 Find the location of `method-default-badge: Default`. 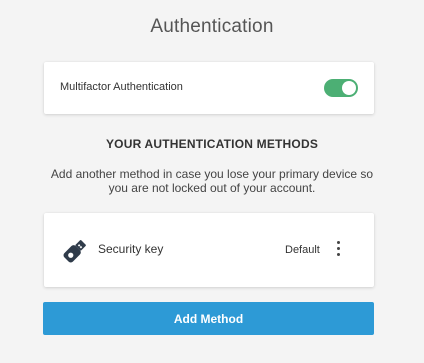

method-default-badge: Default is located at coordinates (302, 250).